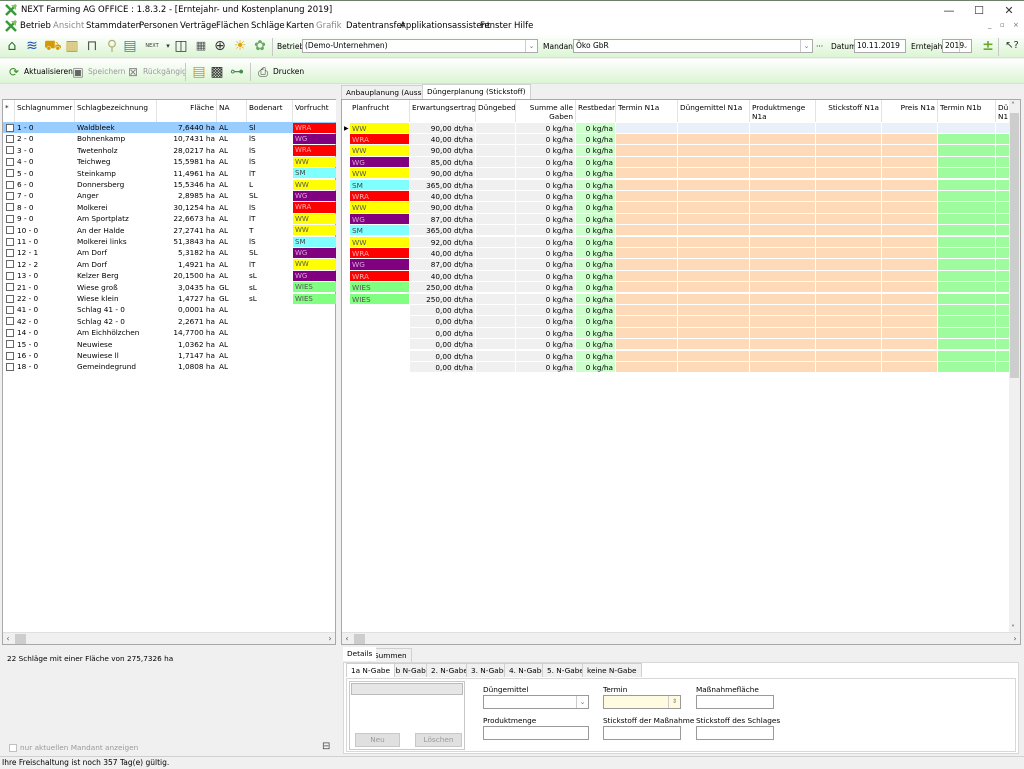 This screenshot has width=1024, height=769. What do you see at coordinates (232, 26) in the screenshot?
I see `menu-flaechen: Flächen` at bounding box center [232, 26].